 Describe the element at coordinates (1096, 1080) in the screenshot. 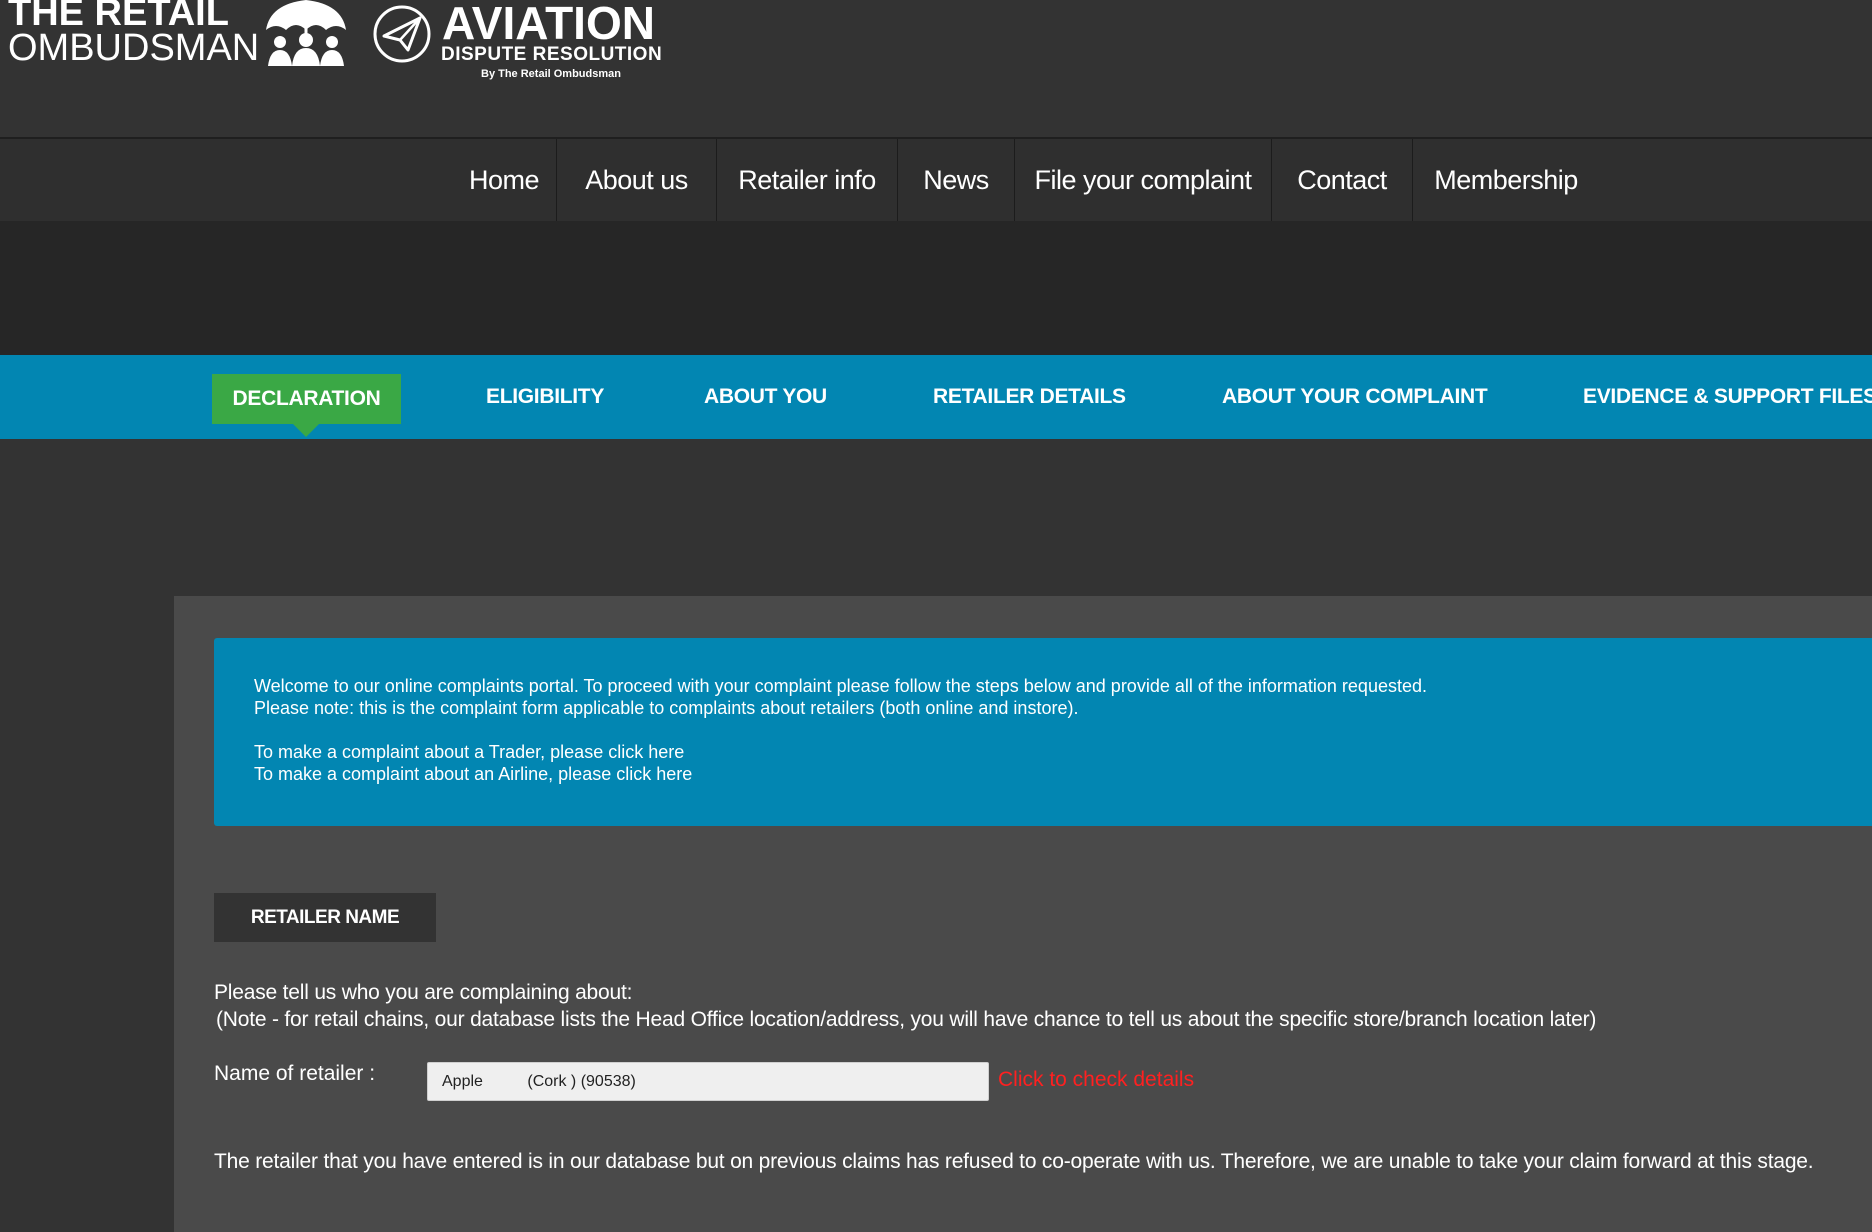

I see `check-details-link: Click to check details` at that location.